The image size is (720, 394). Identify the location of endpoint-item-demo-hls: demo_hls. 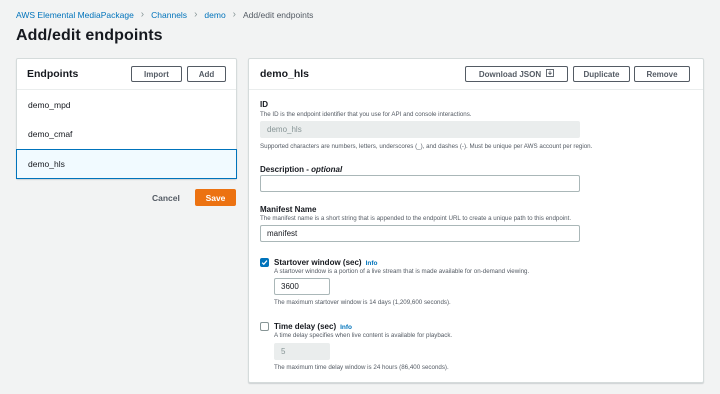
(126, 164).